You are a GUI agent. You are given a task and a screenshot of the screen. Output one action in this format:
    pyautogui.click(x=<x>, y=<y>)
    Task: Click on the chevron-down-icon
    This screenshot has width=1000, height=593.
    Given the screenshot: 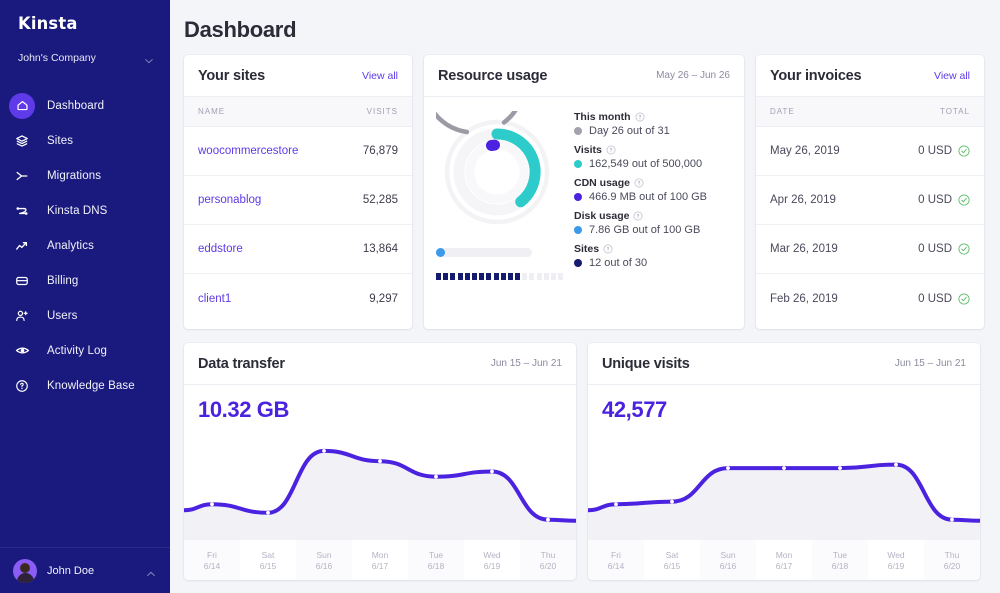 What is the action you would take?
    pyautogui.click(x=149, y=58)
    